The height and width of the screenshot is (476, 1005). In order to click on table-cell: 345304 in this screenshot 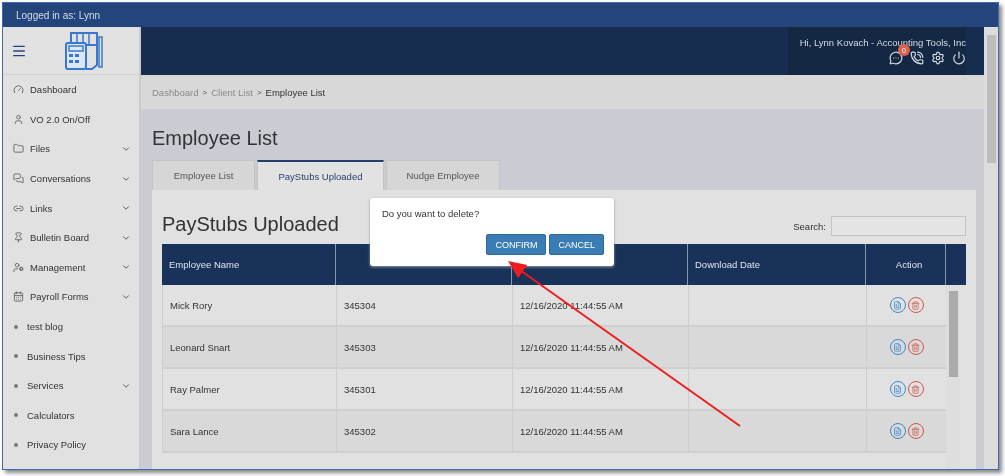, I will do `click(424, 305)`.